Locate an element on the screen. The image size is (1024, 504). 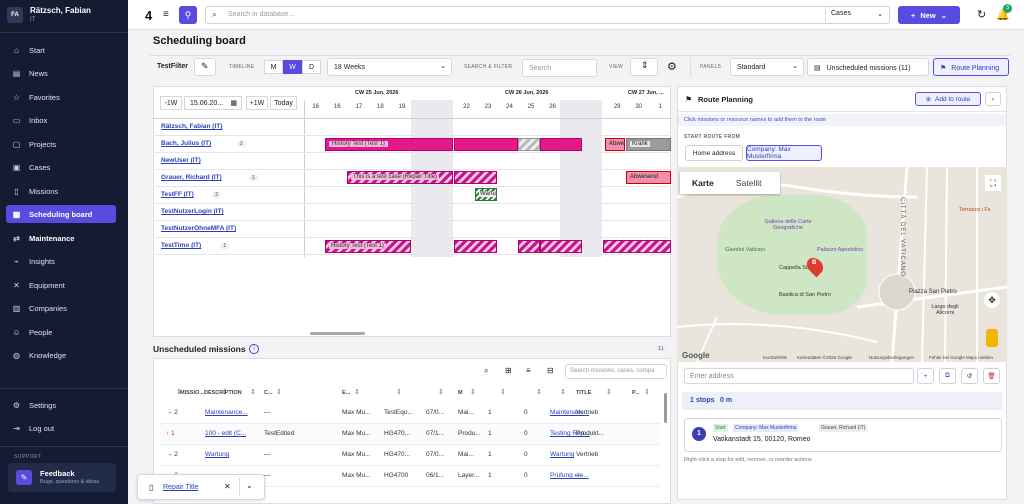
nav-item-companies: ▥ Companies is located at coordinates (61, 308).